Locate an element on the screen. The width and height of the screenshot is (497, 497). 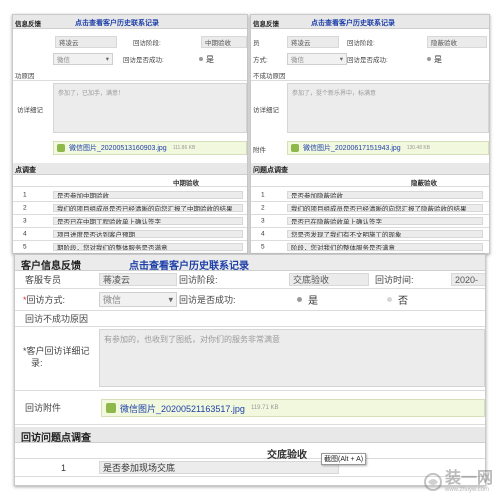
survey-row: 5 期阶段，您对我们的整体服务是否满意 is located at coordinates (130, 247).